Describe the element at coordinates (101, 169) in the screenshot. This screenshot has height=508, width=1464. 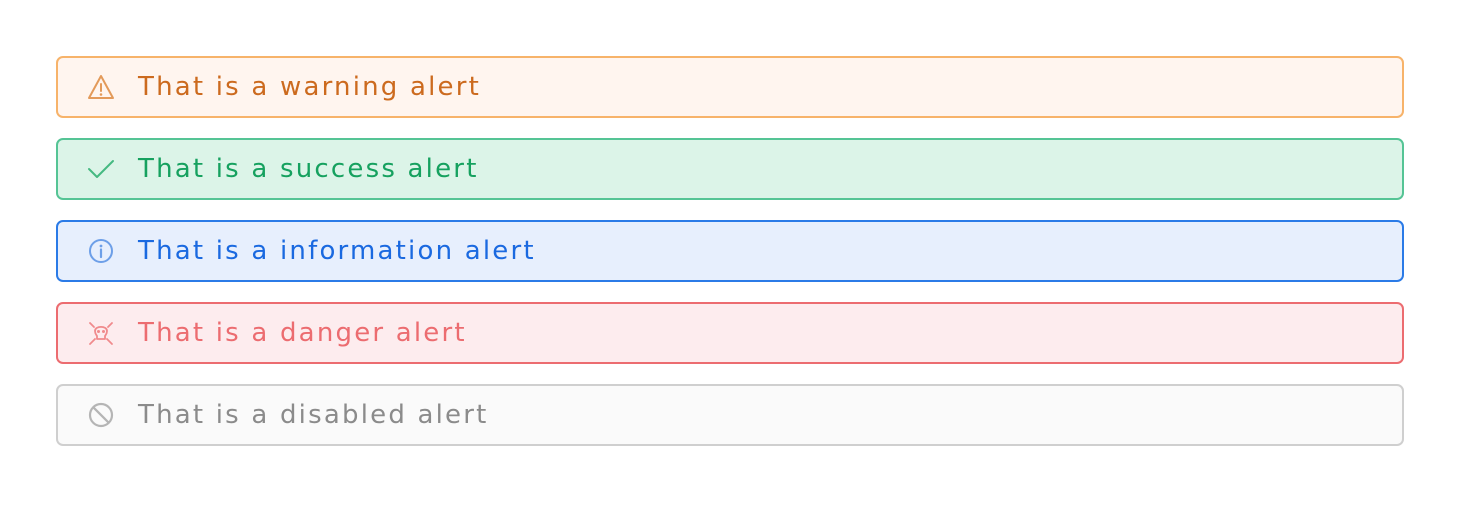
I see `checkmark-icon` at that location.